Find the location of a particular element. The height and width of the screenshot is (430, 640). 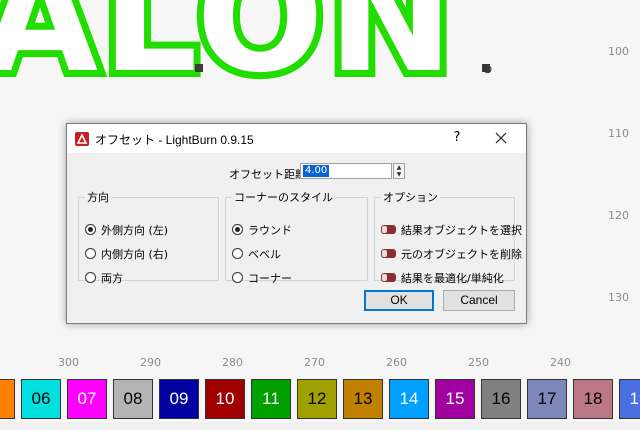

ruler-tick-label: 130 is located at coordinates (618, 297).